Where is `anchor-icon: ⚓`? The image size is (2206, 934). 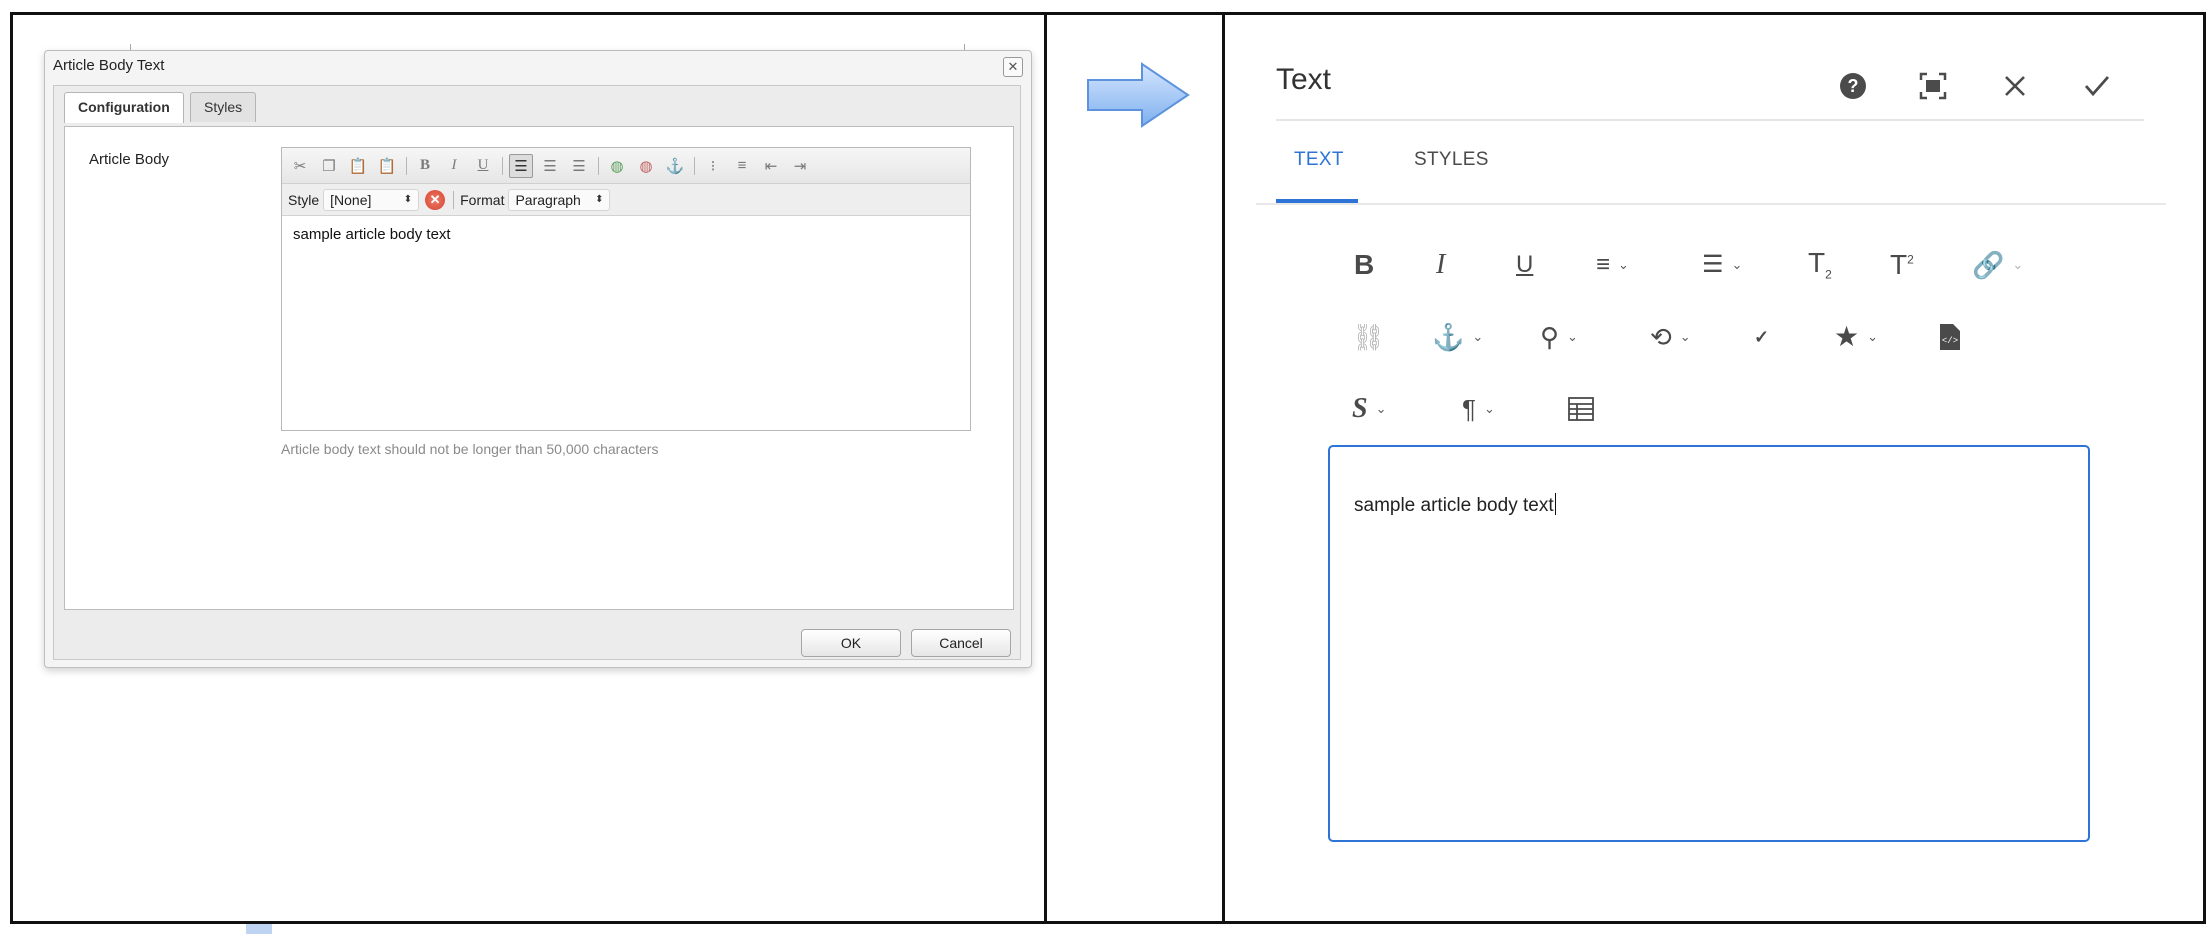
anchor-icon: ⚓ is located at coordinates (675, 166).